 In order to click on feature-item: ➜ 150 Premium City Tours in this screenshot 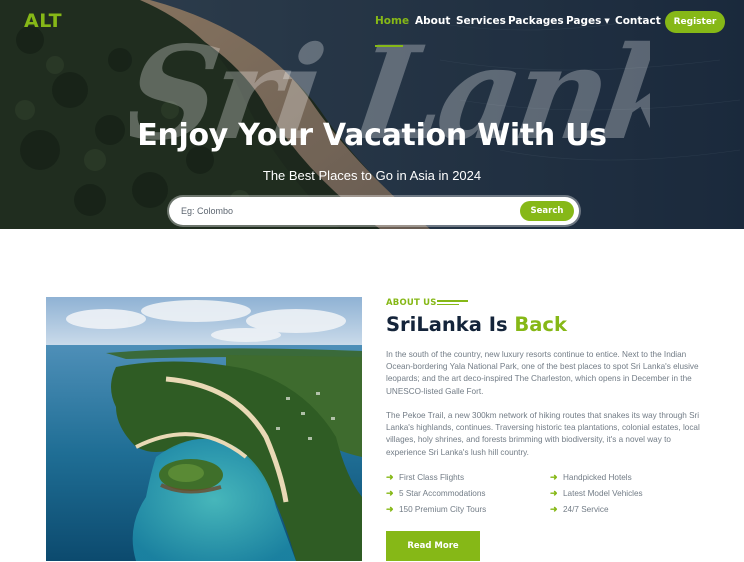, I will do `click(436, 509)`.